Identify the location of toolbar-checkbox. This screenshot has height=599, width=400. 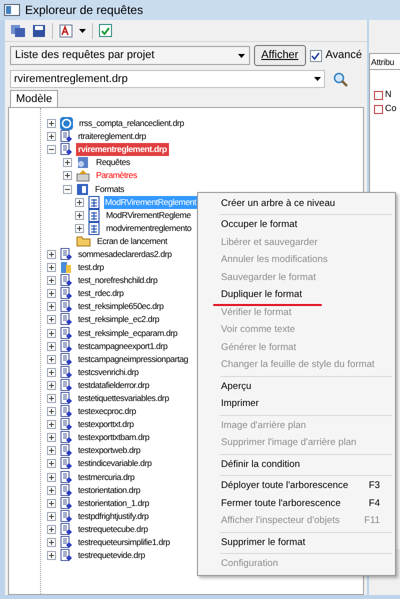
(105, 30).